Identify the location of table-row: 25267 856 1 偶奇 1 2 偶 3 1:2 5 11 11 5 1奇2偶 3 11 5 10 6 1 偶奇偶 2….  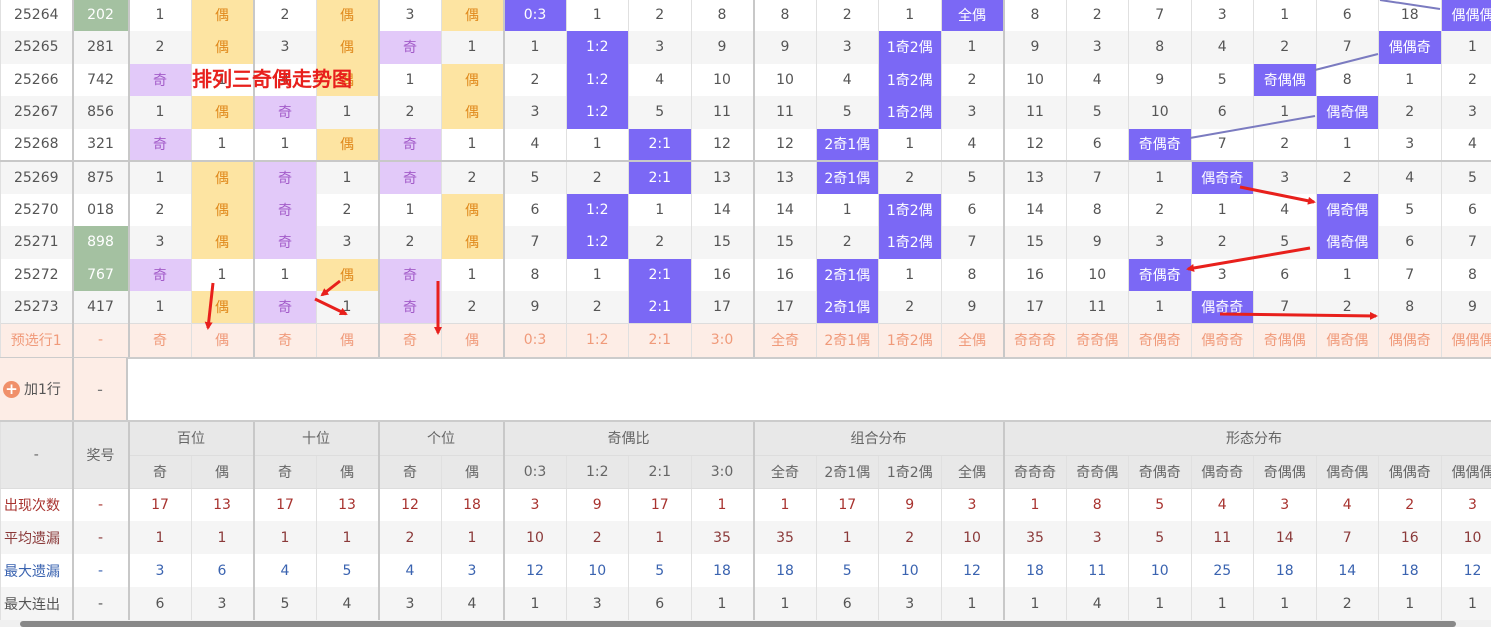
(745, 112).